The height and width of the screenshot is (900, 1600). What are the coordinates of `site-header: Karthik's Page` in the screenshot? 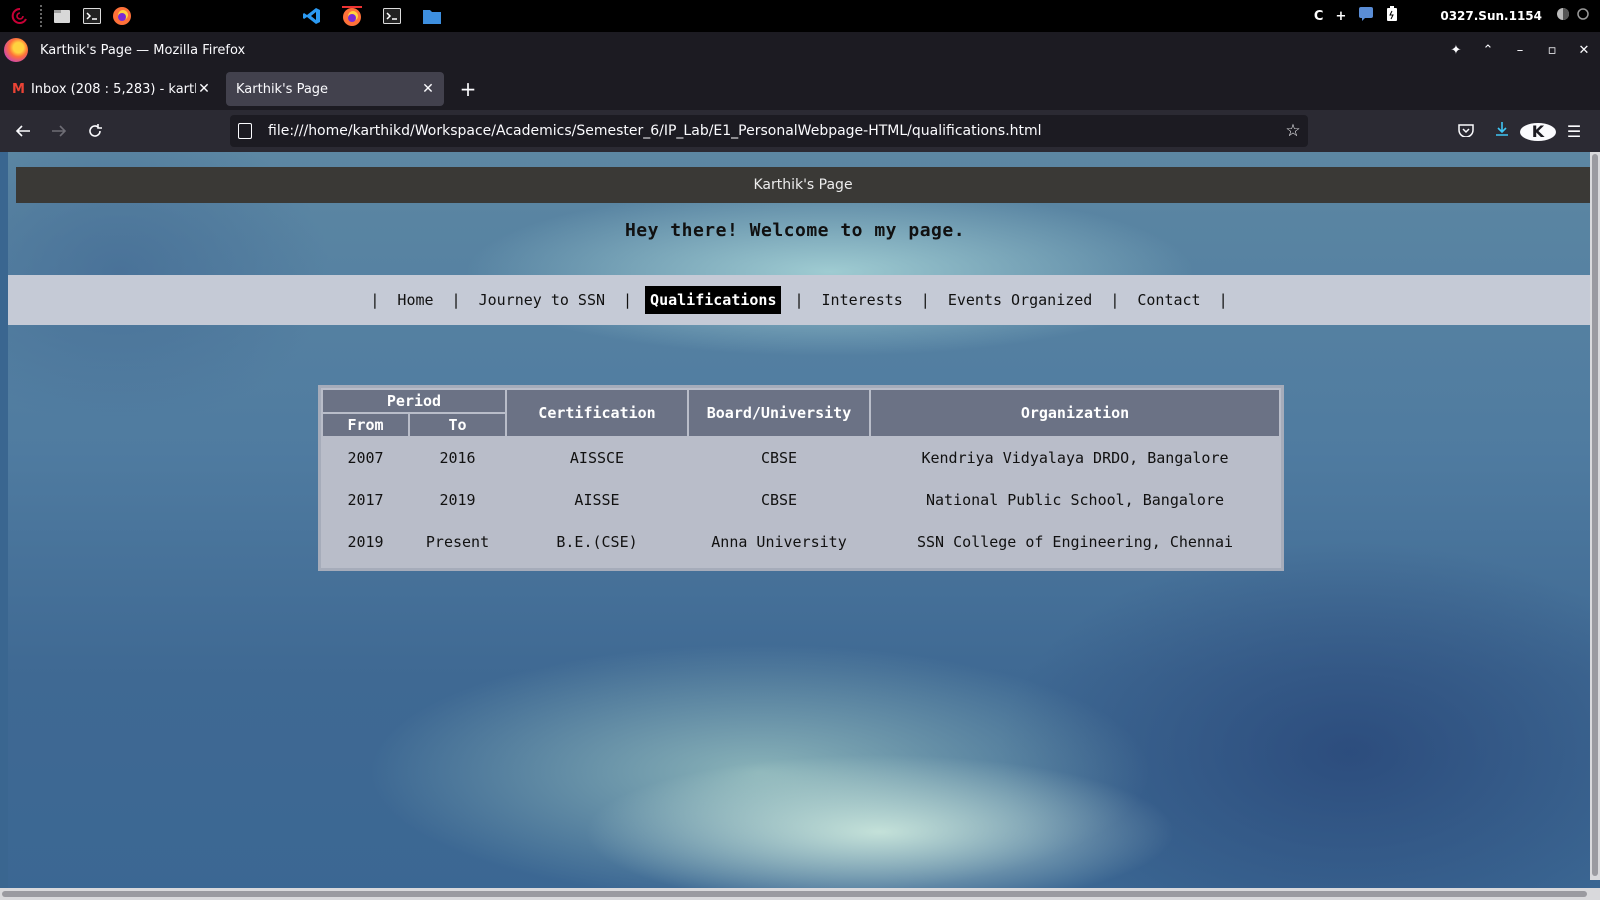 It's located at (803, 185).